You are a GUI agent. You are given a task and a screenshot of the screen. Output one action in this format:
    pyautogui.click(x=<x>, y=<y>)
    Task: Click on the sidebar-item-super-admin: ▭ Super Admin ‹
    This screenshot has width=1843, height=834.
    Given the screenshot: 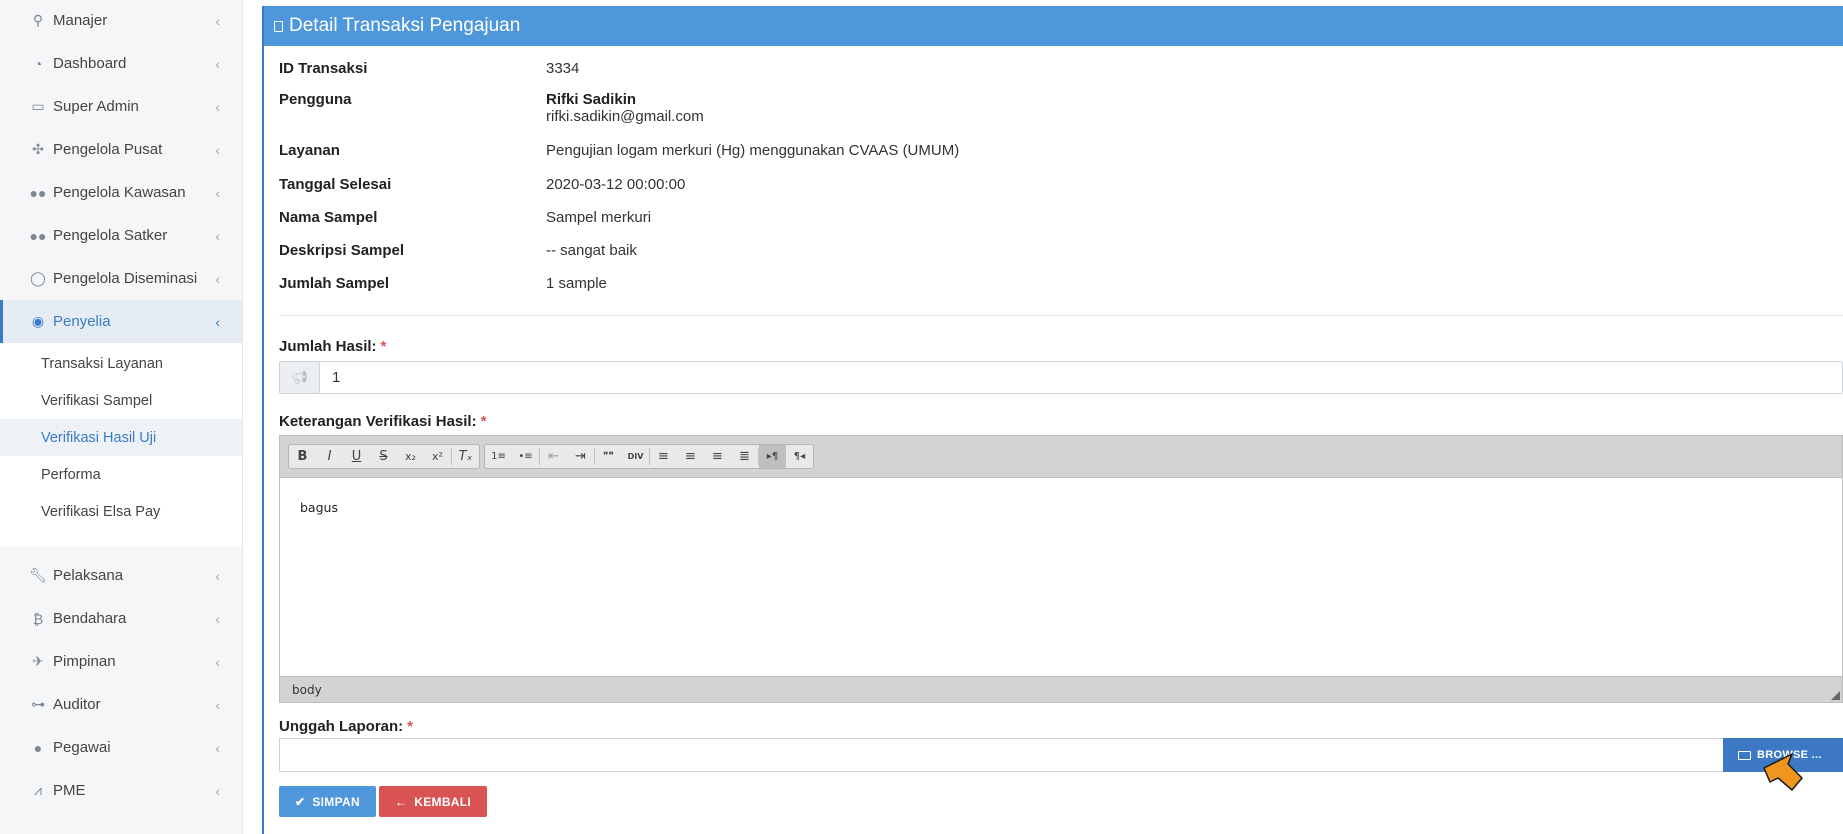 What is the action you would take?
    pyautogui.click(x=121, y=106)
    